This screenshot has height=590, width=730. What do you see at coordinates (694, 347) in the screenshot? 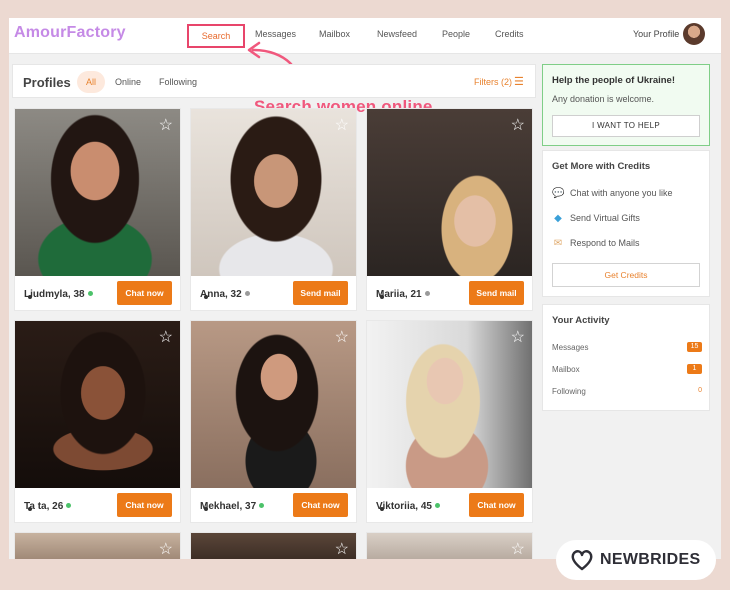
I see `count-badge: 15` at bounding box center [694, 347].